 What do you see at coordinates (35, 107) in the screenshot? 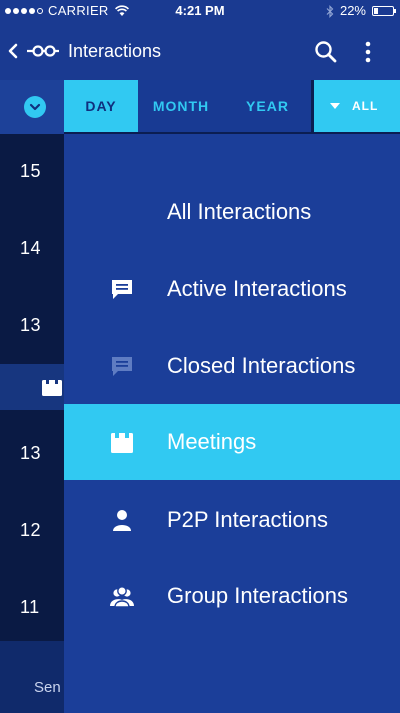
I see `calendar-toggle-icon` at bounding box center [35, 107].